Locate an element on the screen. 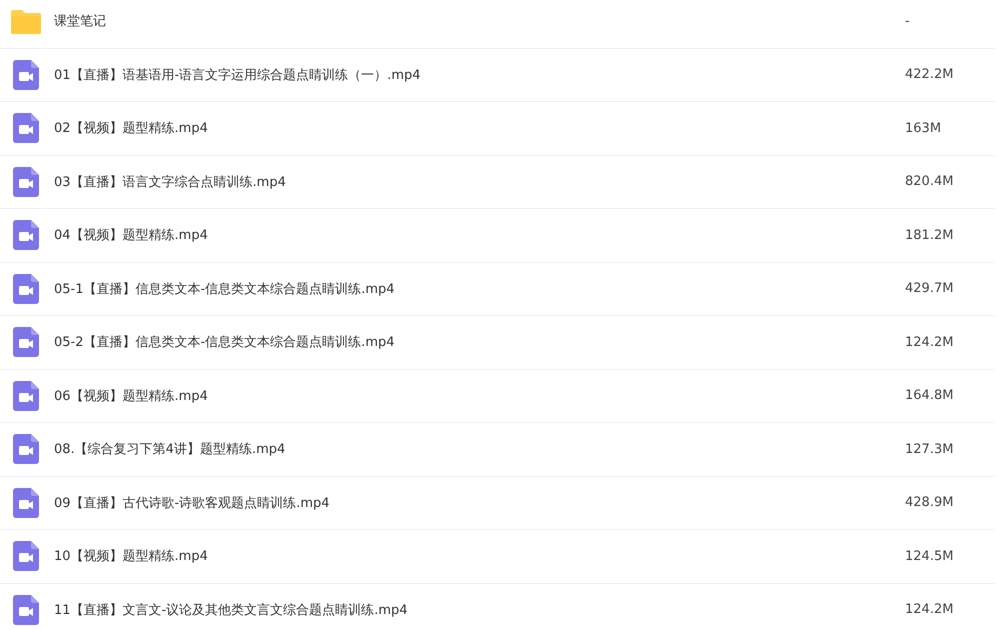  file-size: 124.5M is located at coordinates (929, 556).